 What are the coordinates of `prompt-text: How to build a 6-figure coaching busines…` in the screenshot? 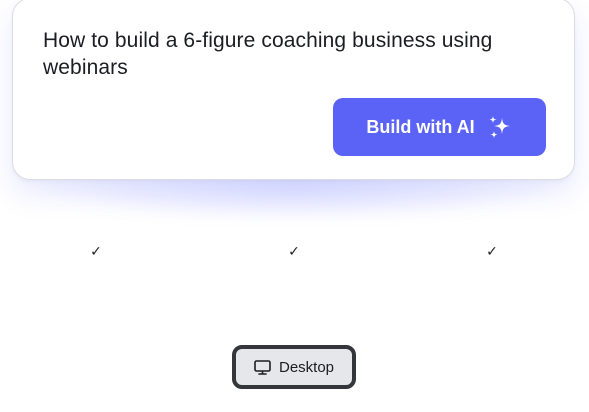 It's located at (278, 54).